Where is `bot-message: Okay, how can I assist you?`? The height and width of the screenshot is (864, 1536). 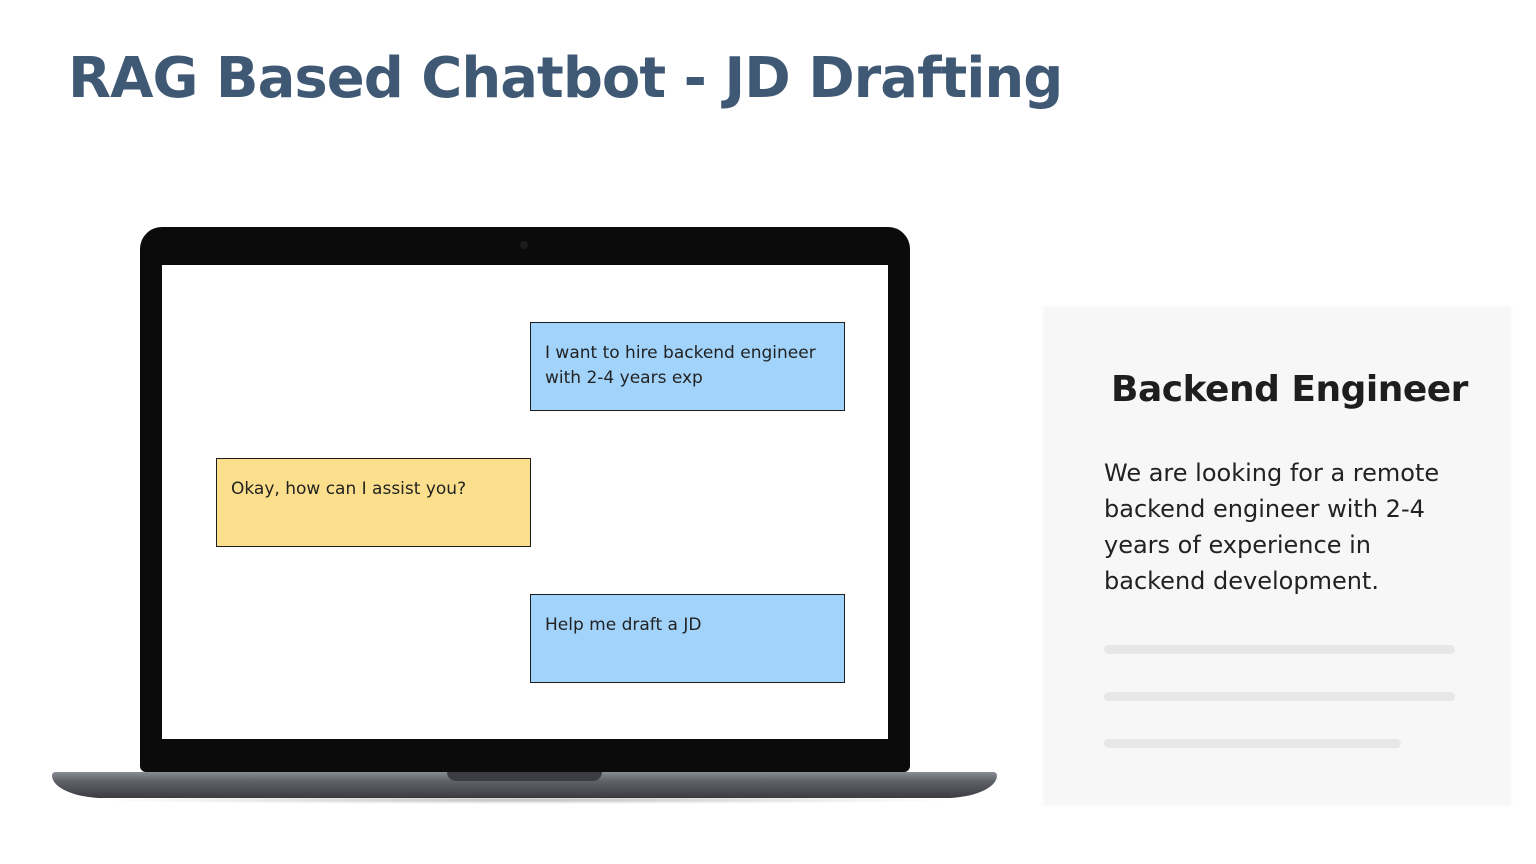
bot-message: Okay, how can I assist you? is located at coordinates (373, 502).